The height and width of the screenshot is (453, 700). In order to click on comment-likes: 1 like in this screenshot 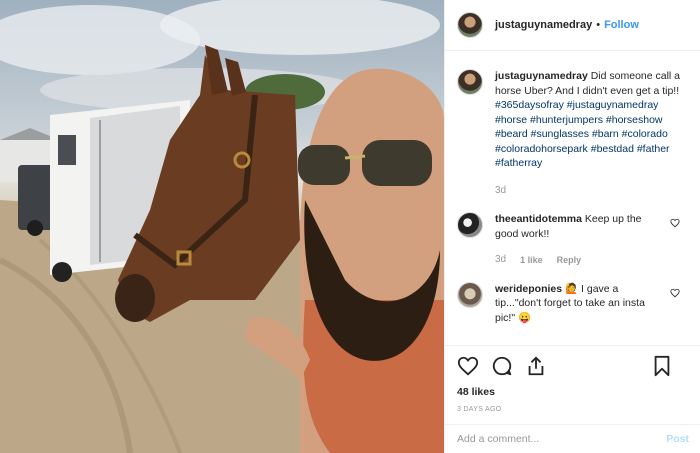, I will do `click(531, 260)`.